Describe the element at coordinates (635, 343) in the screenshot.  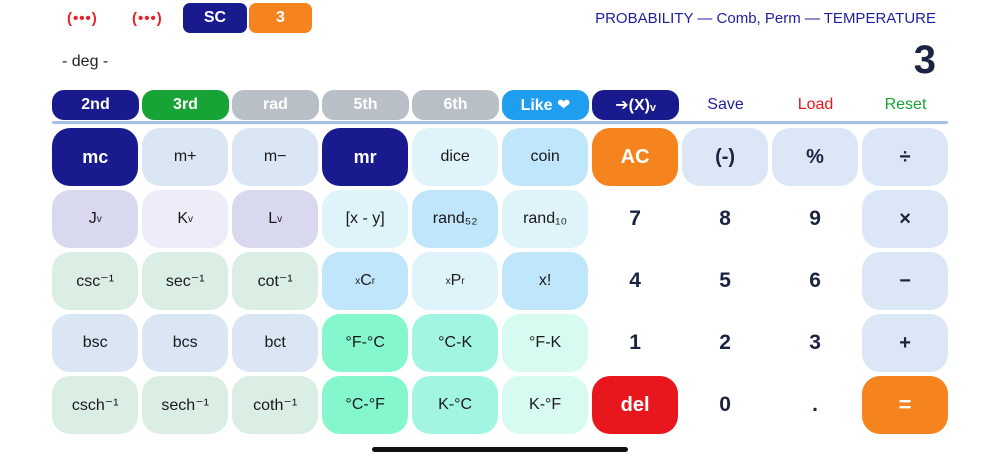
I see `digit-1-key: 1` at that location.